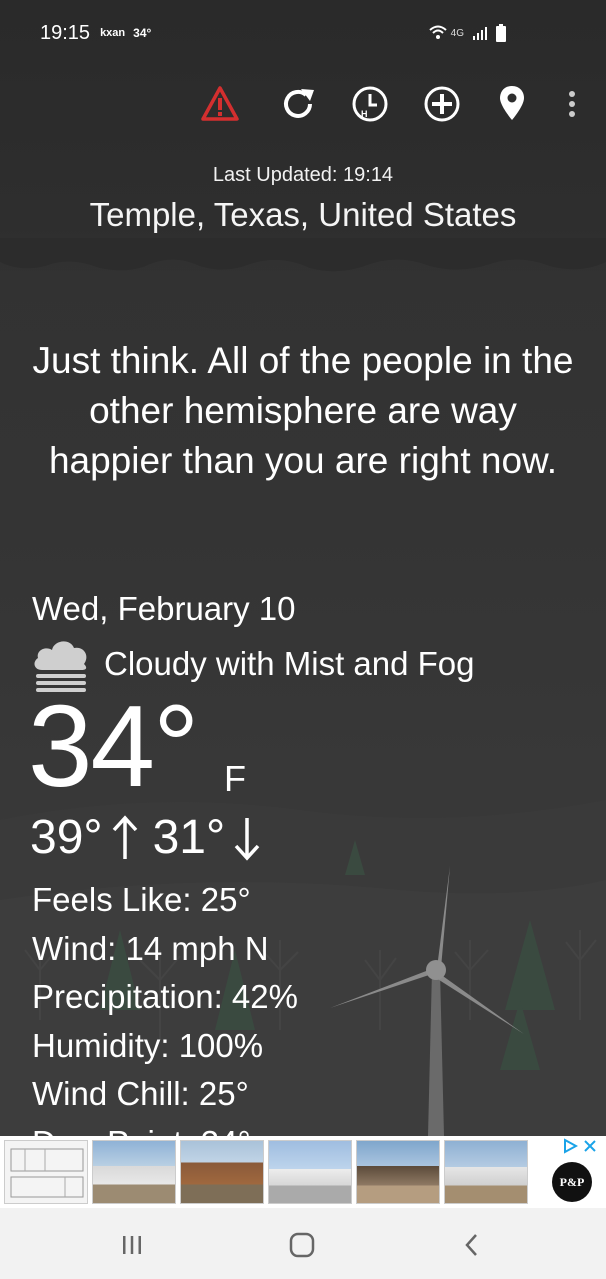 This screenshot has width=606, height=1279. Describe the element at coordinates (480, 33) in the screenshot. I see `signal-icon` at that location.